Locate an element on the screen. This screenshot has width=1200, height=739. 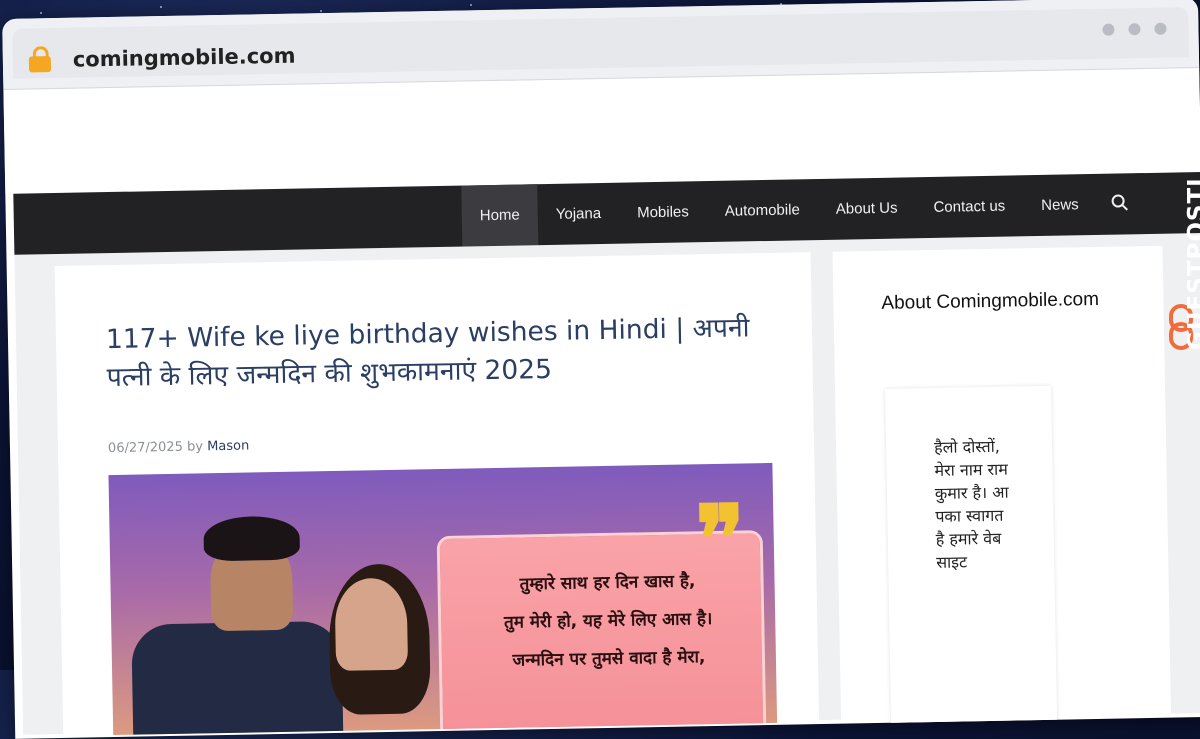
url-domain: comingmobile.com is located at coordinates (184, 58).